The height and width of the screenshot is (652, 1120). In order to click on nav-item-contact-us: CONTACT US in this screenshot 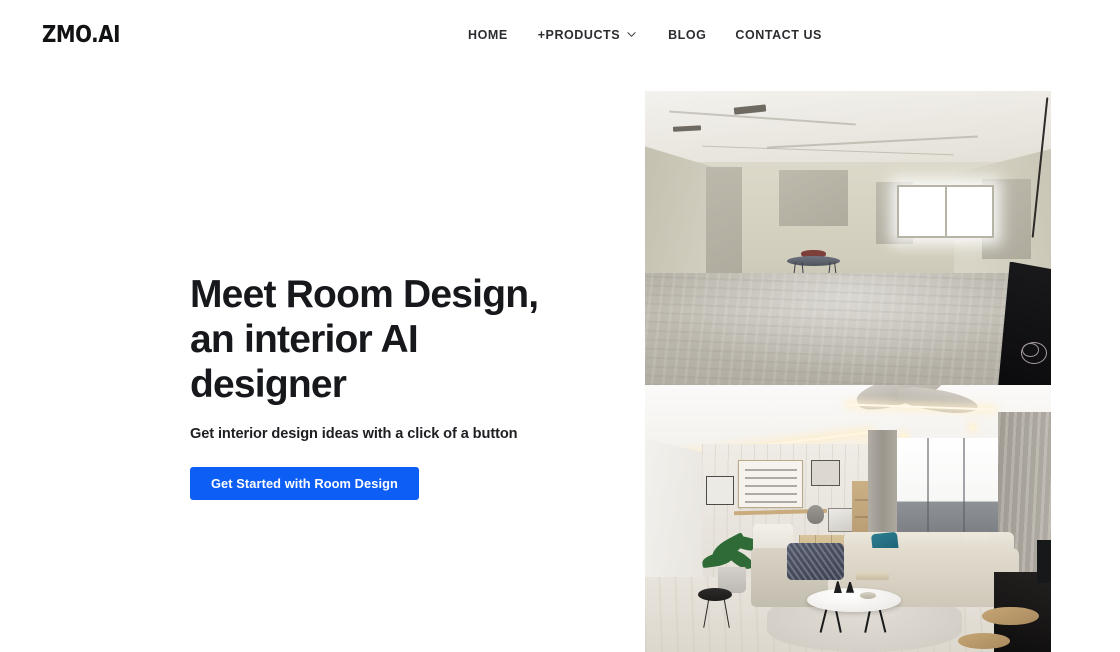, I will do `click(778, 35)`.